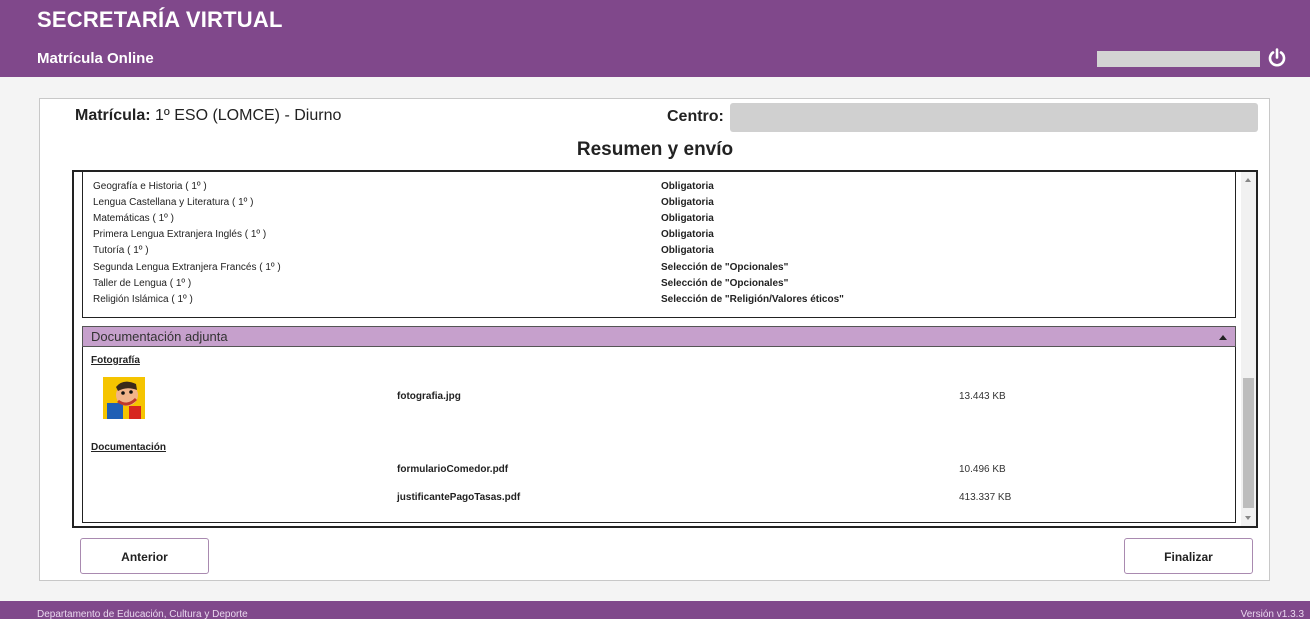  Describe the element at coordinates (659, 336) in the screenshot. I see `docs-accordion-header: Documentación adjunta` at that location.